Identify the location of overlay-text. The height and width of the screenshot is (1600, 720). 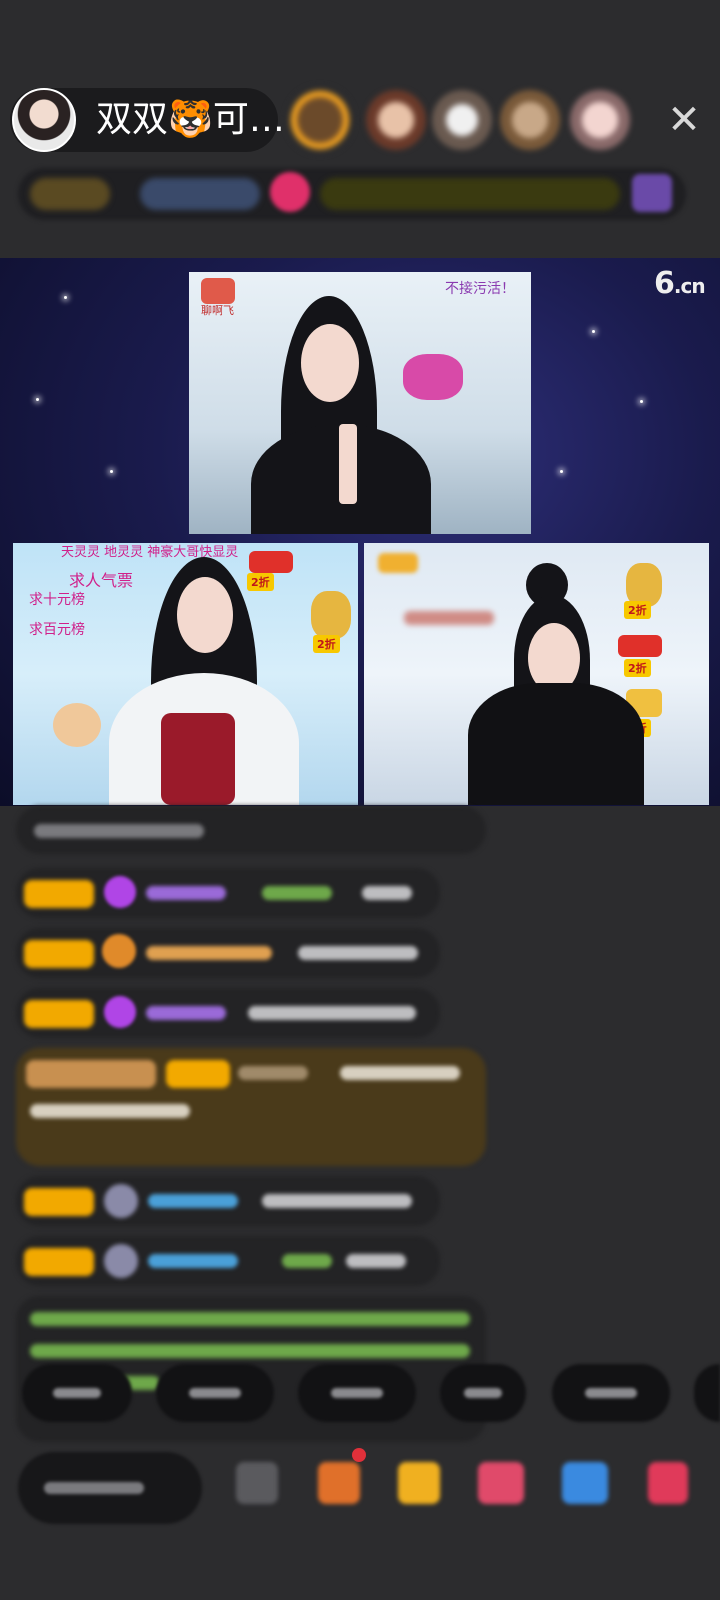
(449, 618).